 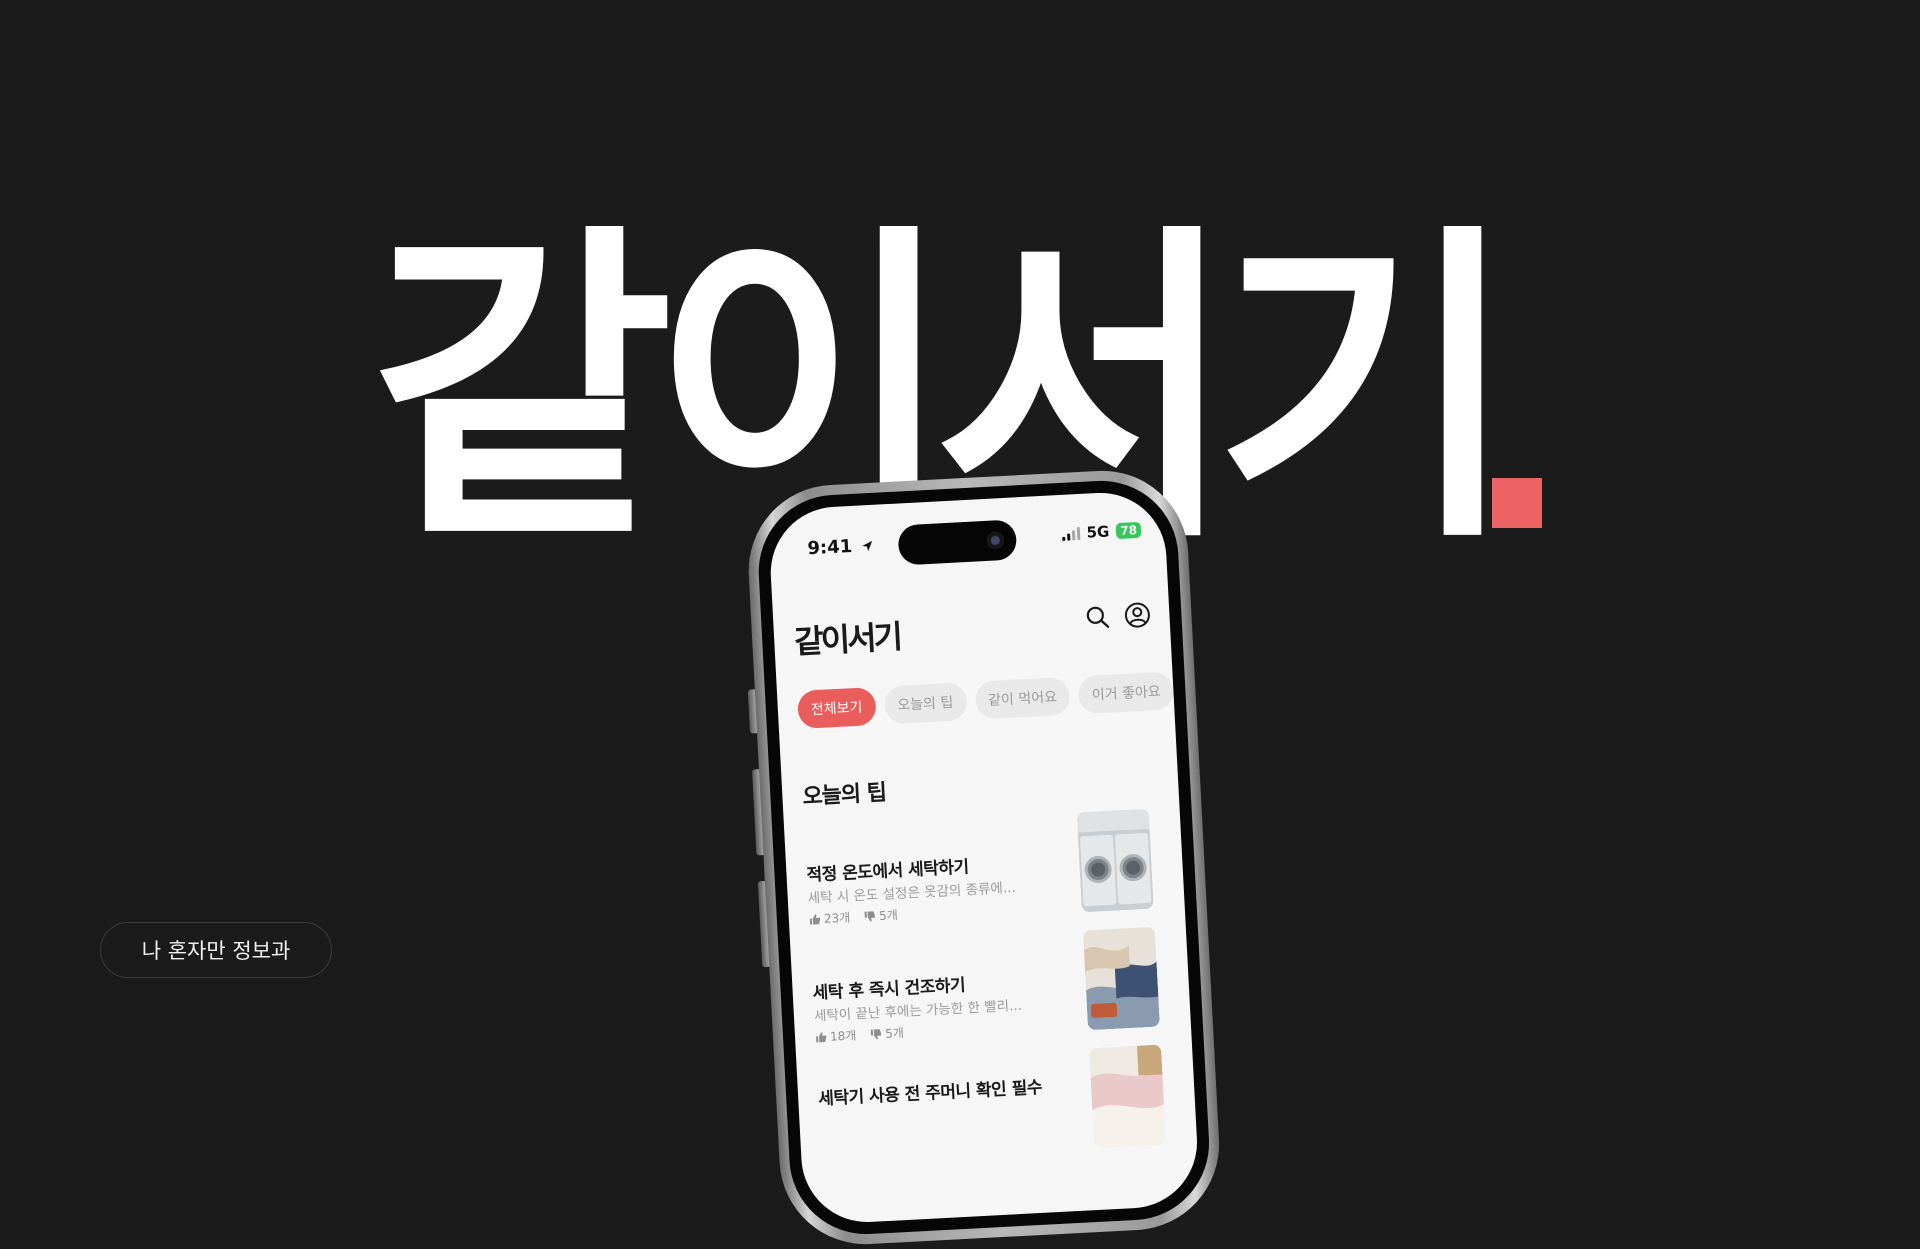 I want to click on status-indicators: 5G 78, so click(x=1101, y=532).